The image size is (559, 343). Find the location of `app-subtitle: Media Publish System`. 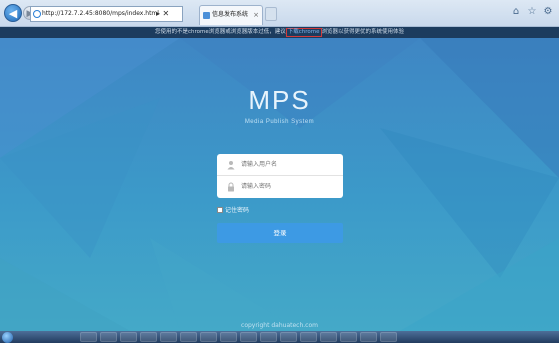

app-subtitle: Media Publish System is located at coordinates (279, 122).